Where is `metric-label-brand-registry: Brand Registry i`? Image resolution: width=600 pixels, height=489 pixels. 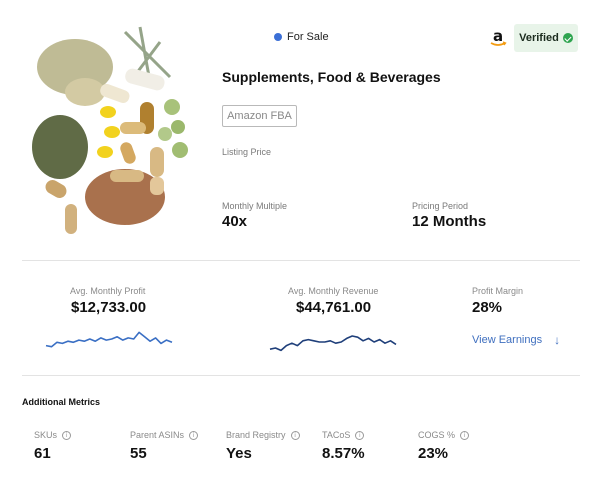 metric-label-brand-registry: Brand Registry i is located at coordinates (263, 435).